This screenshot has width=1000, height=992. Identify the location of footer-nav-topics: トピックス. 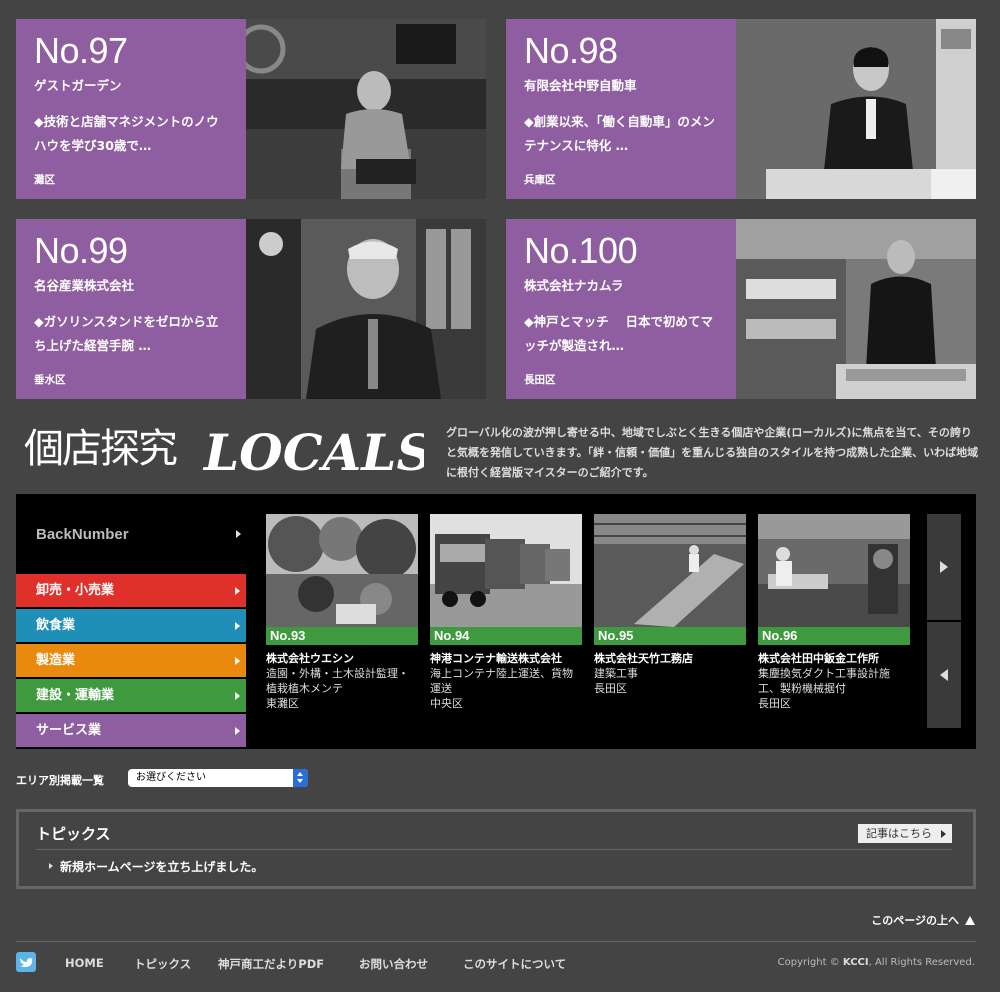
(162, 964).